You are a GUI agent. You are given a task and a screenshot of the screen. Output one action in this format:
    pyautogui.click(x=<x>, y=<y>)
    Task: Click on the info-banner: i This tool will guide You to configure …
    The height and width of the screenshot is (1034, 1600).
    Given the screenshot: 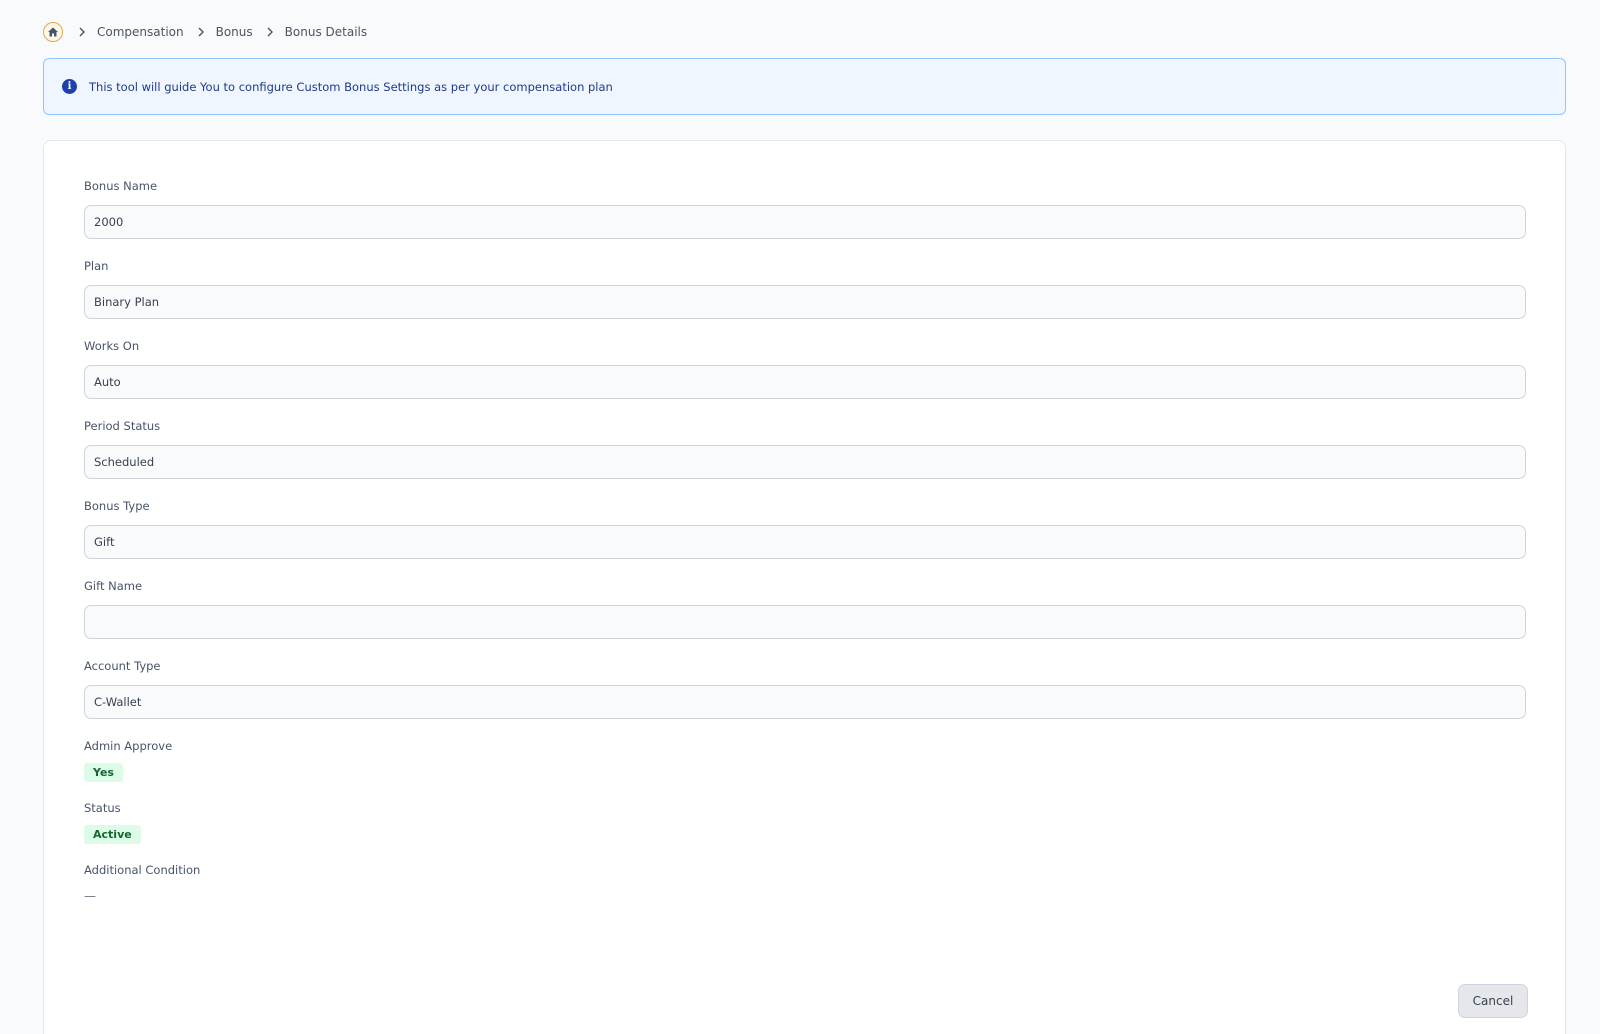 What is the action you would take?
    pyautogui.click(x=804, y=86)
    